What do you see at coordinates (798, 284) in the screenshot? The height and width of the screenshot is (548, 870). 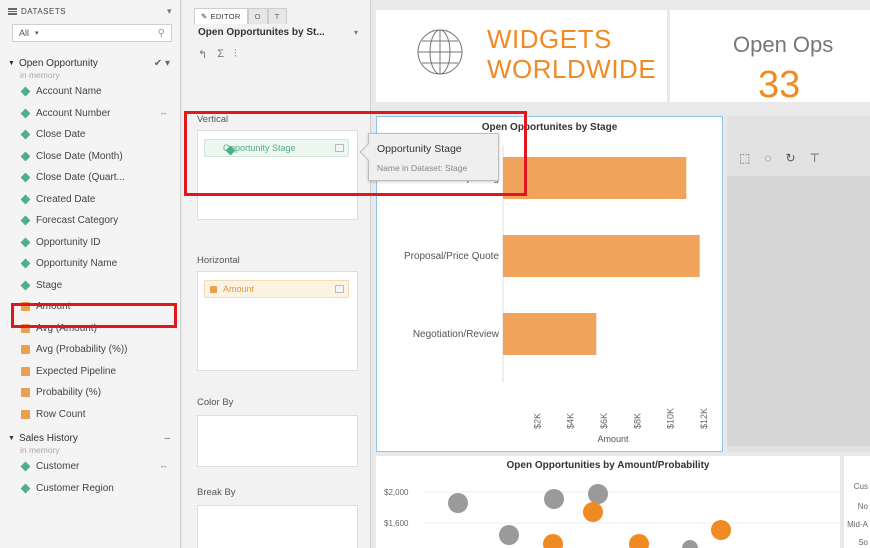 I see `map-widget: ⬚ ◌ ↻ ⊤` at bounding box center [798, 284].